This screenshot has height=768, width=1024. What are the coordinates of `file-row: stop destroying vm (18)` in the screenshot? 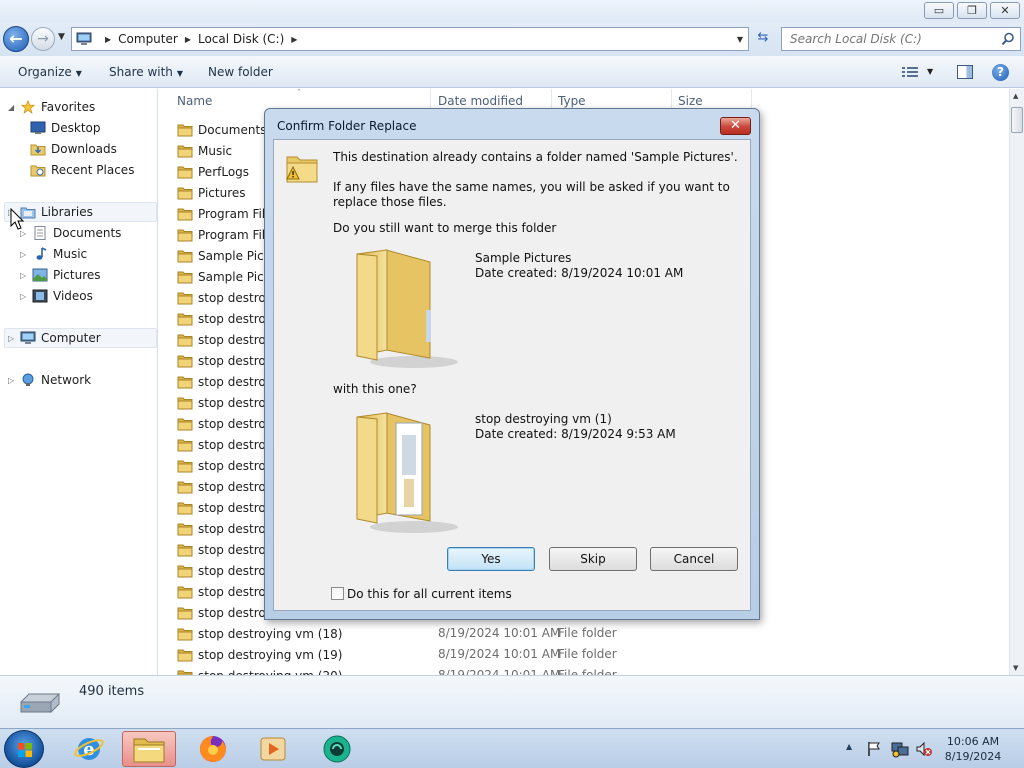 It's located at (259, 633).